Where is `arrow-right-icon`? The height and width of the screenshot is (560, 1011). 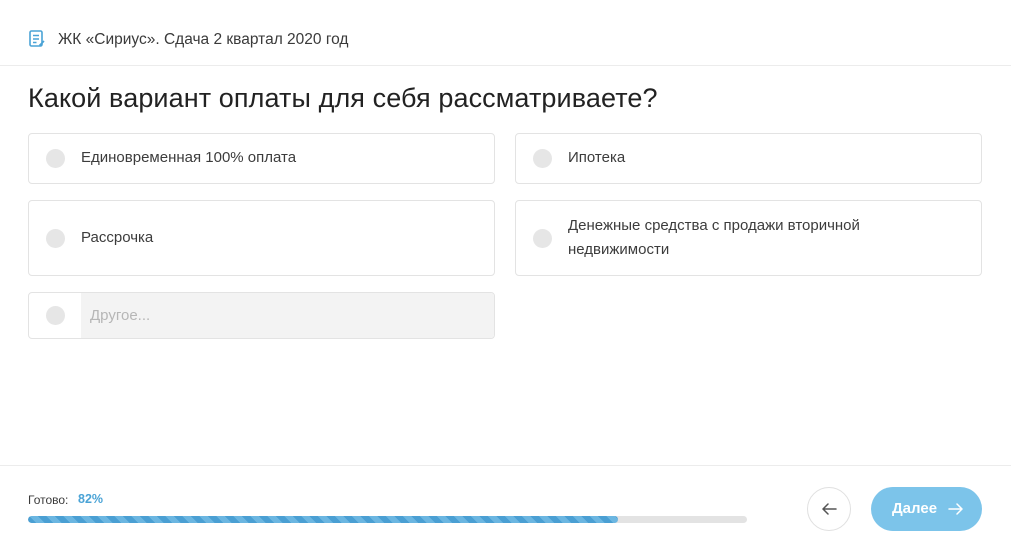
arrow-right-icon is located at coordinates (955, 509).